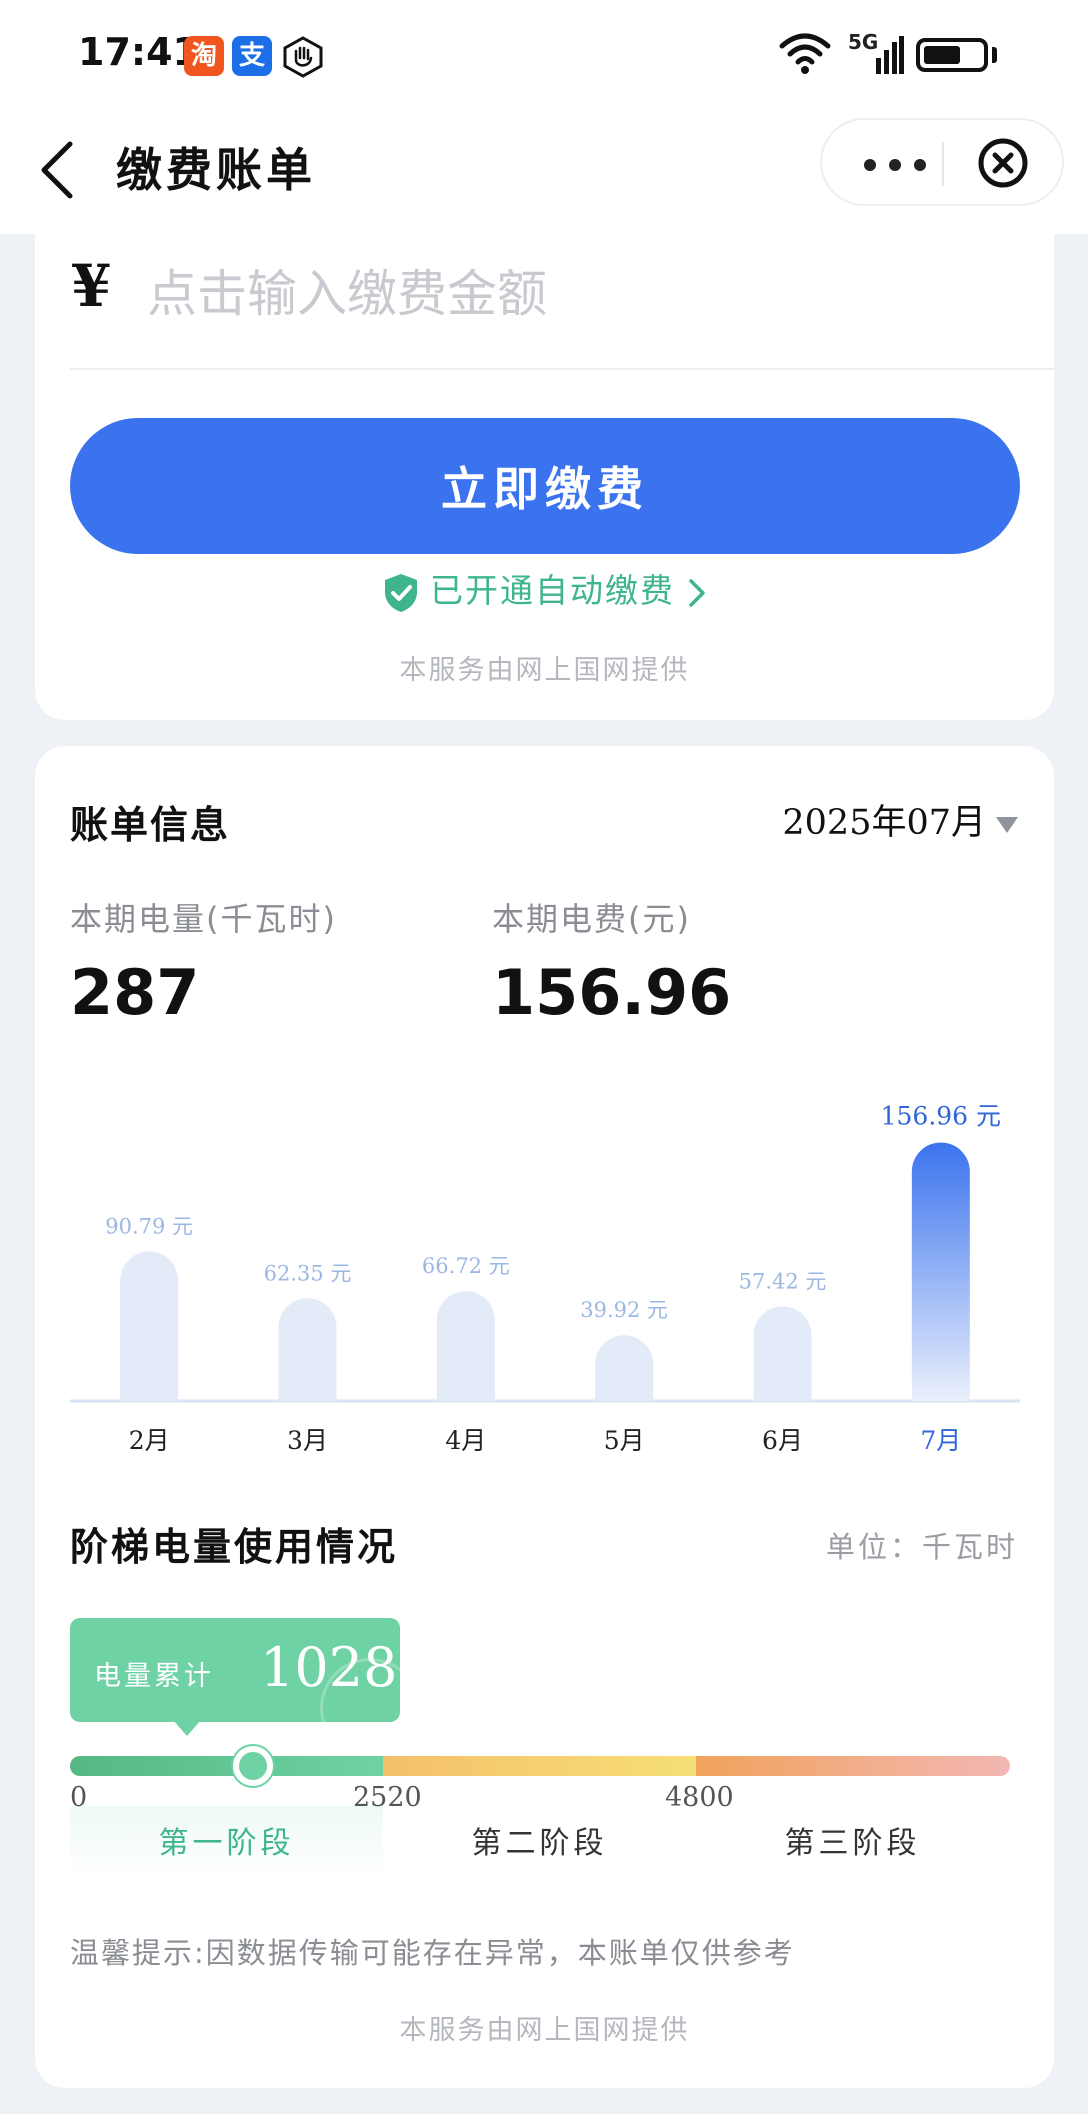 Image resolution: width=1088 pixels, height=2114 pixels. Describe the element at coordinates (940, 1440) in the screenshot. I see `category-label: 7月` at that location.